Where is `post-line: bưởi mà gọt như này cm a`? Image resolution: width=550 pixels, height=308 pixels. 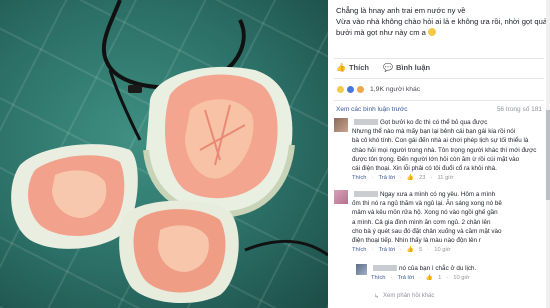
post-line: bưởi mà gọt như này cm a is located at coordinates (438, 32).